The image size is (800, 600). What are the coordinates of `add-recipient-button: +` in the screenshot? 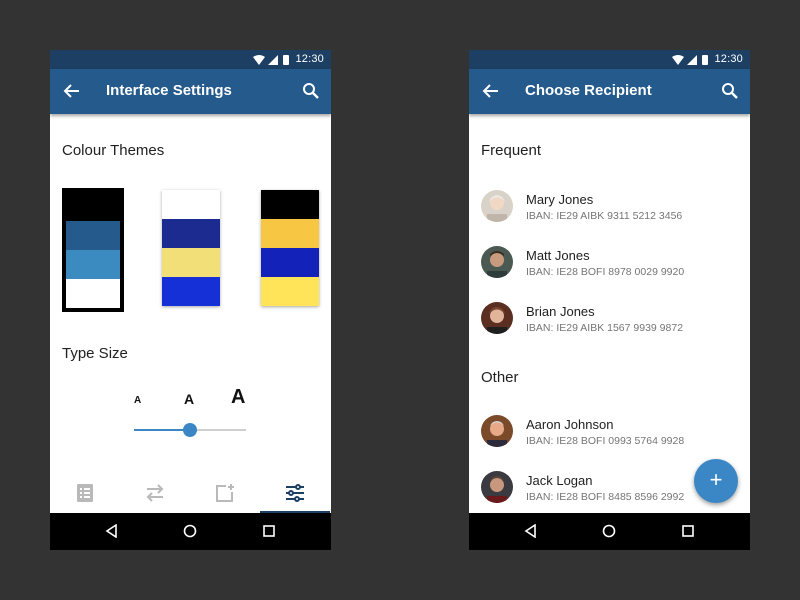 It's located at (716, 481).